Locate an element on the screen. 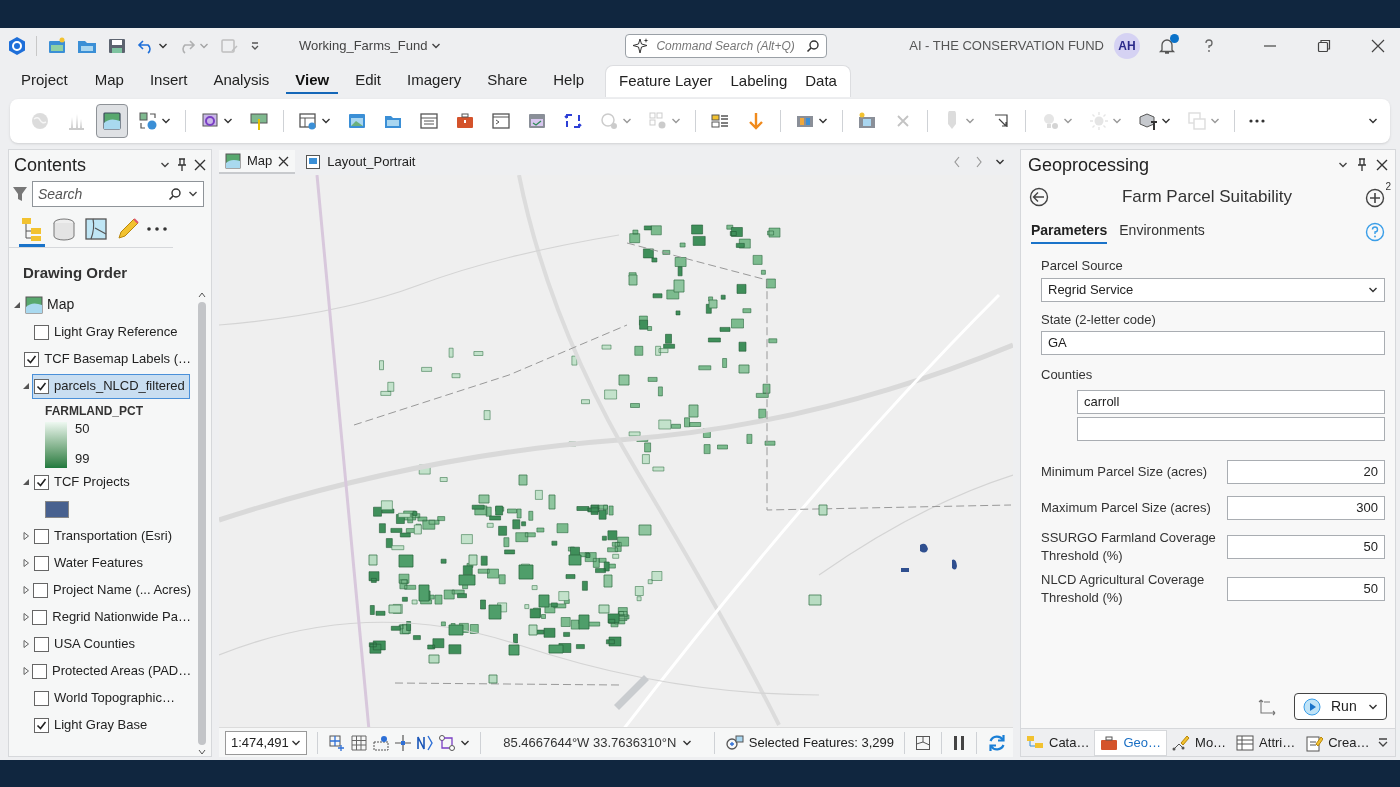 The width and height of the screenshot is (1400, 787). layer-row: TCF Projects is located at coordinates (83, 482).